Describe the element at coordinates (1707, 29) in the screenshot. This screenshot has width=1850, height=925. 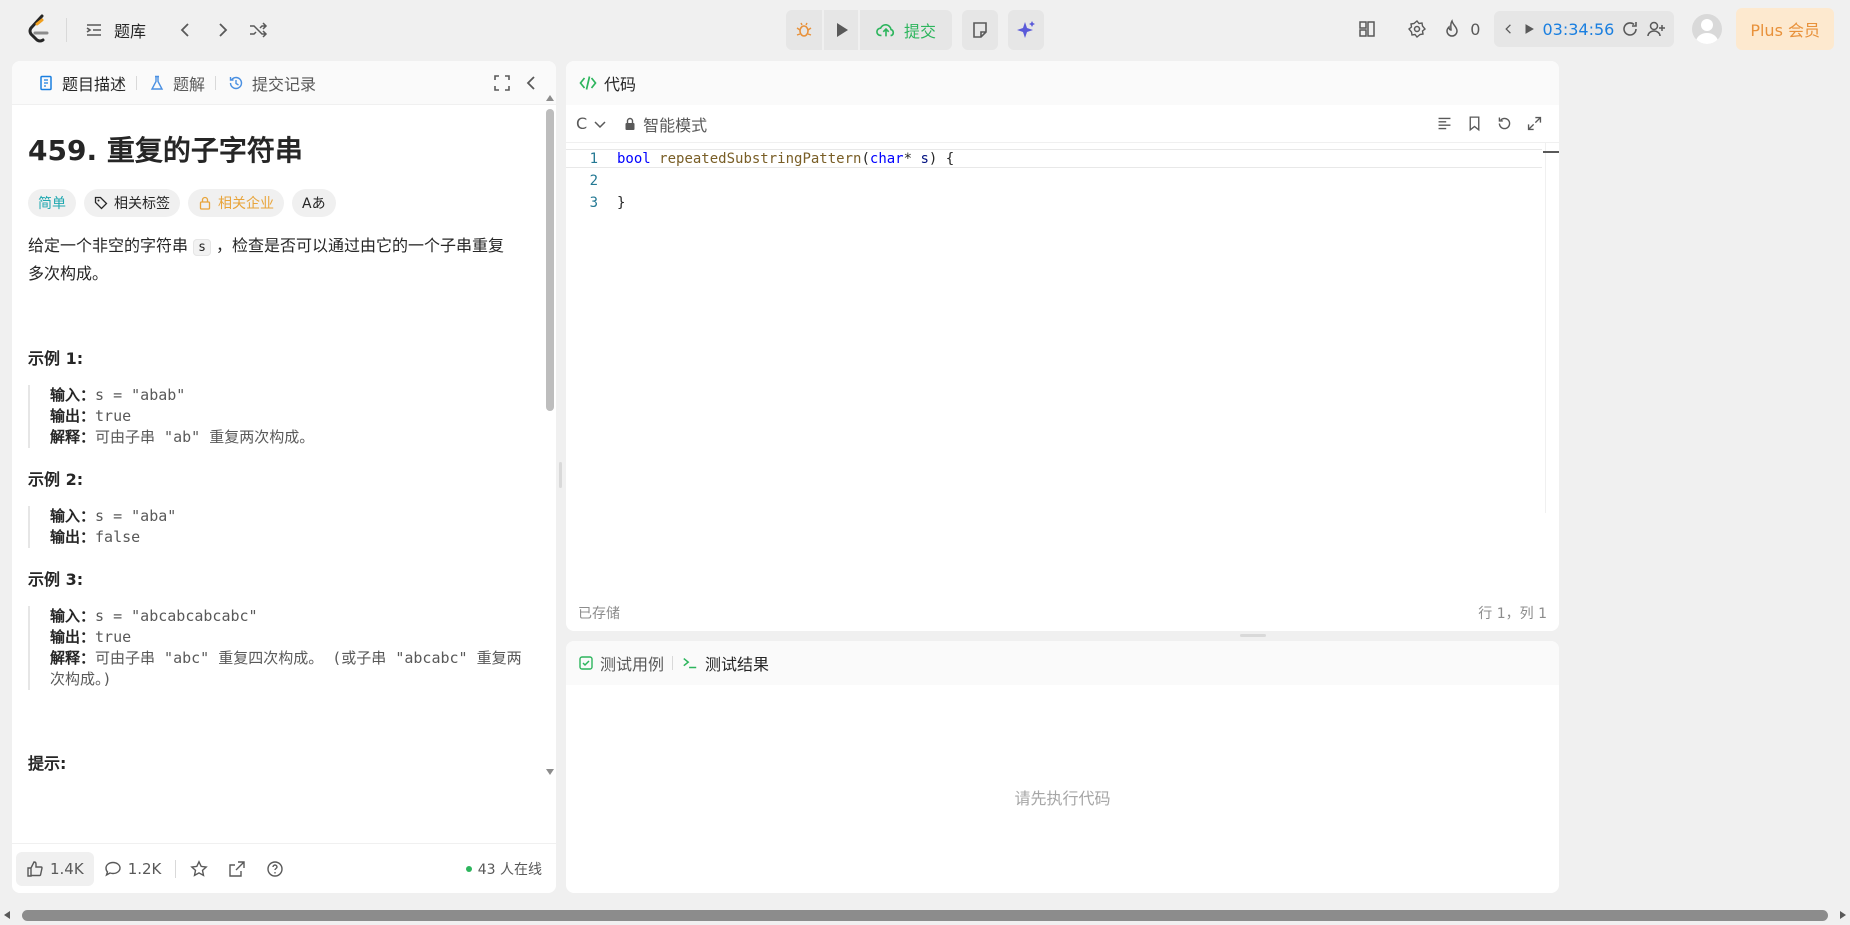
I see `avatar` at that location.